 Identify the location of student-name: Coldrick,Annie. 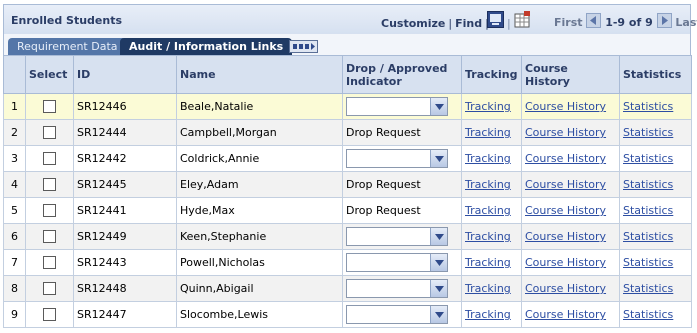
(259, 158).